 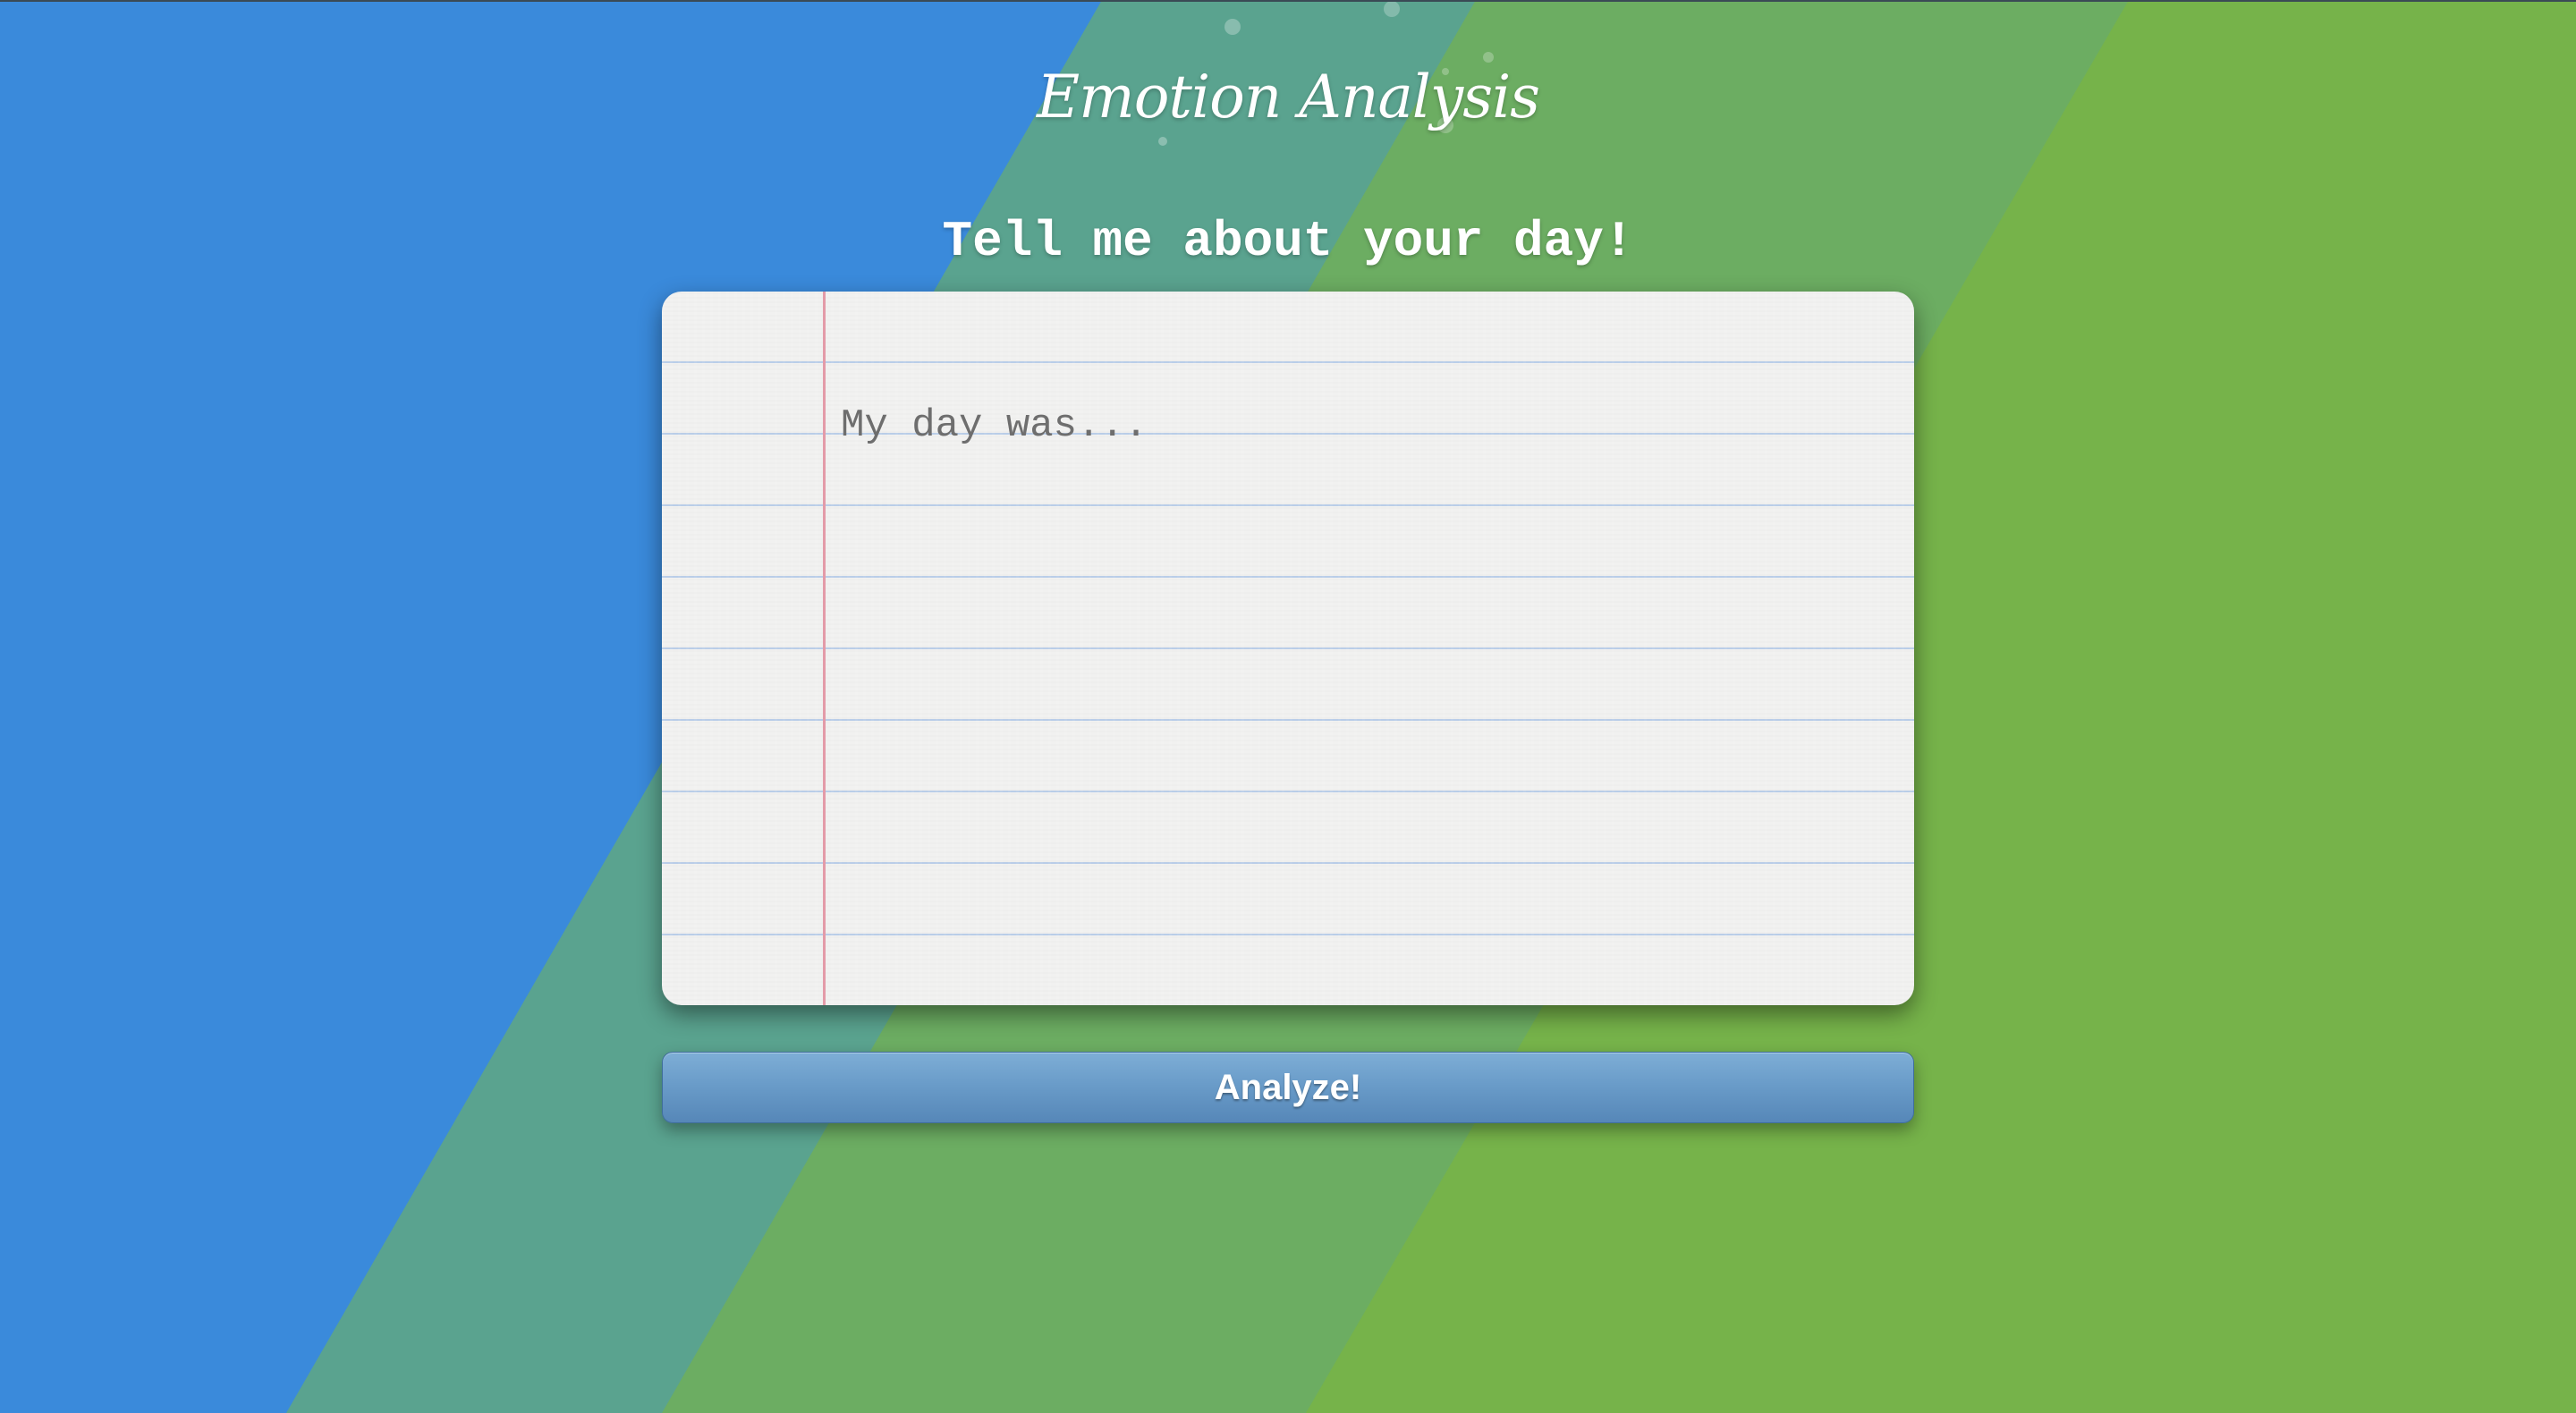 I want to click on app-title: Emotion Analysis, so click(x=1288, y=97).